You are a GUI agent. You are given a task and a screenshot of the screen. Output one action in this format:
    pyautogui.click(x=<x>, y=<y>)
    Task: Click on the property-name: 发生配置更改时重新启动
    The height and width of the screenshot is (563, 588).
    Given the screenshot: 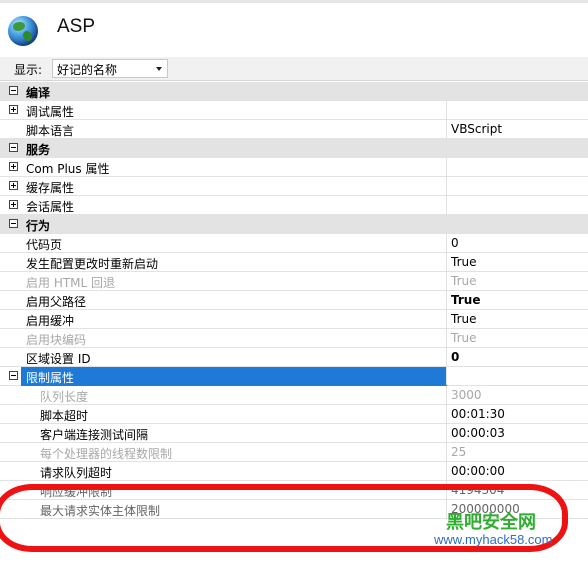 What is the action you would take?
    pyautogui.click(x=92, y=264)
    